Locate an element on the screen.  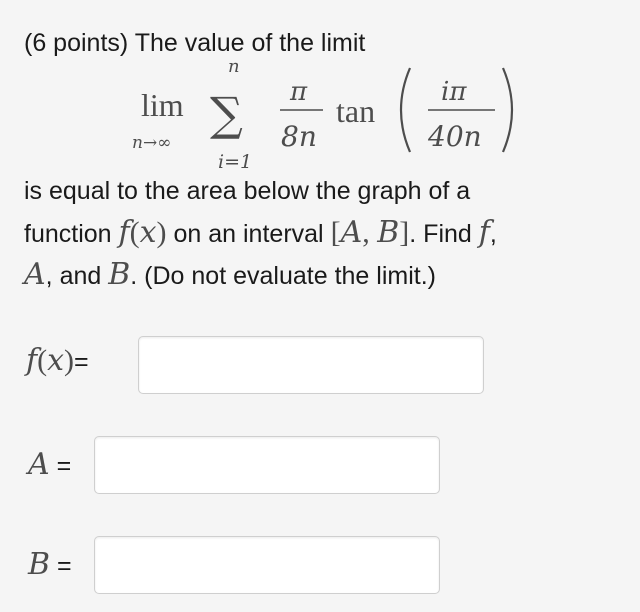
math-A: A is located at coordinates (351, 232).